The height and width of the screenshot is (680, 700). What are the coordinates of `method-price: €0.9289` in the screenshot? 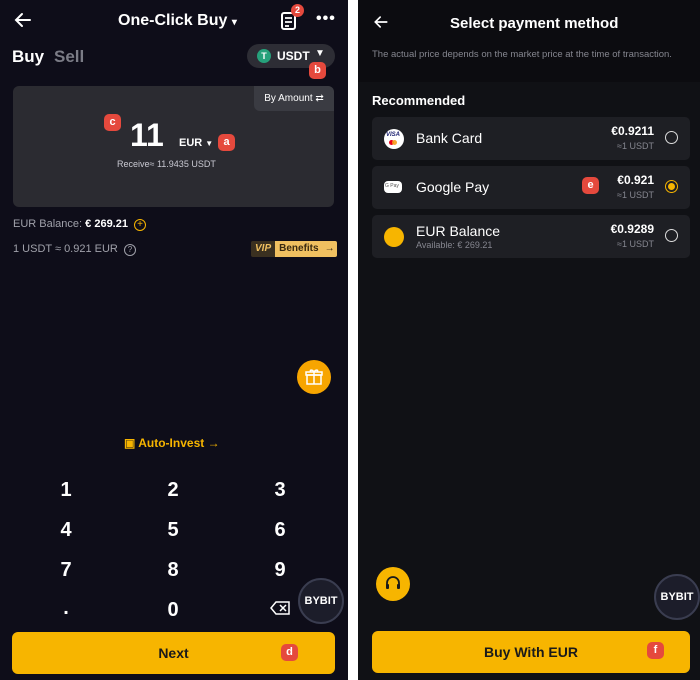 It's located at (632, 229).